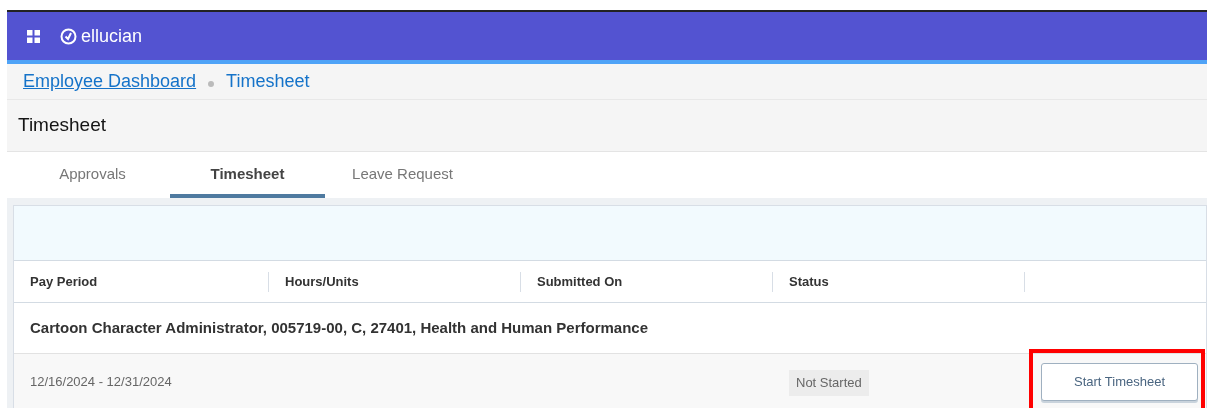  I want to click on column-header: Status, so click(809, 281).